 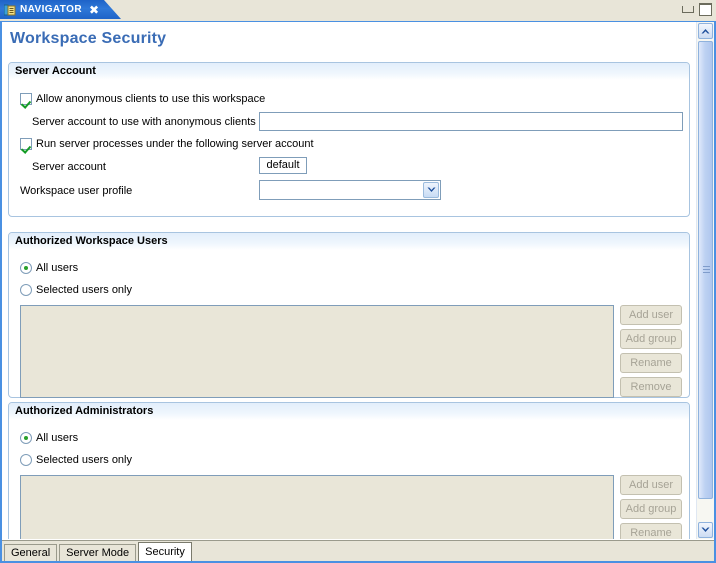 I want to click on radio-admins-selected-label: Selected users only, so click(x=84, y=460).